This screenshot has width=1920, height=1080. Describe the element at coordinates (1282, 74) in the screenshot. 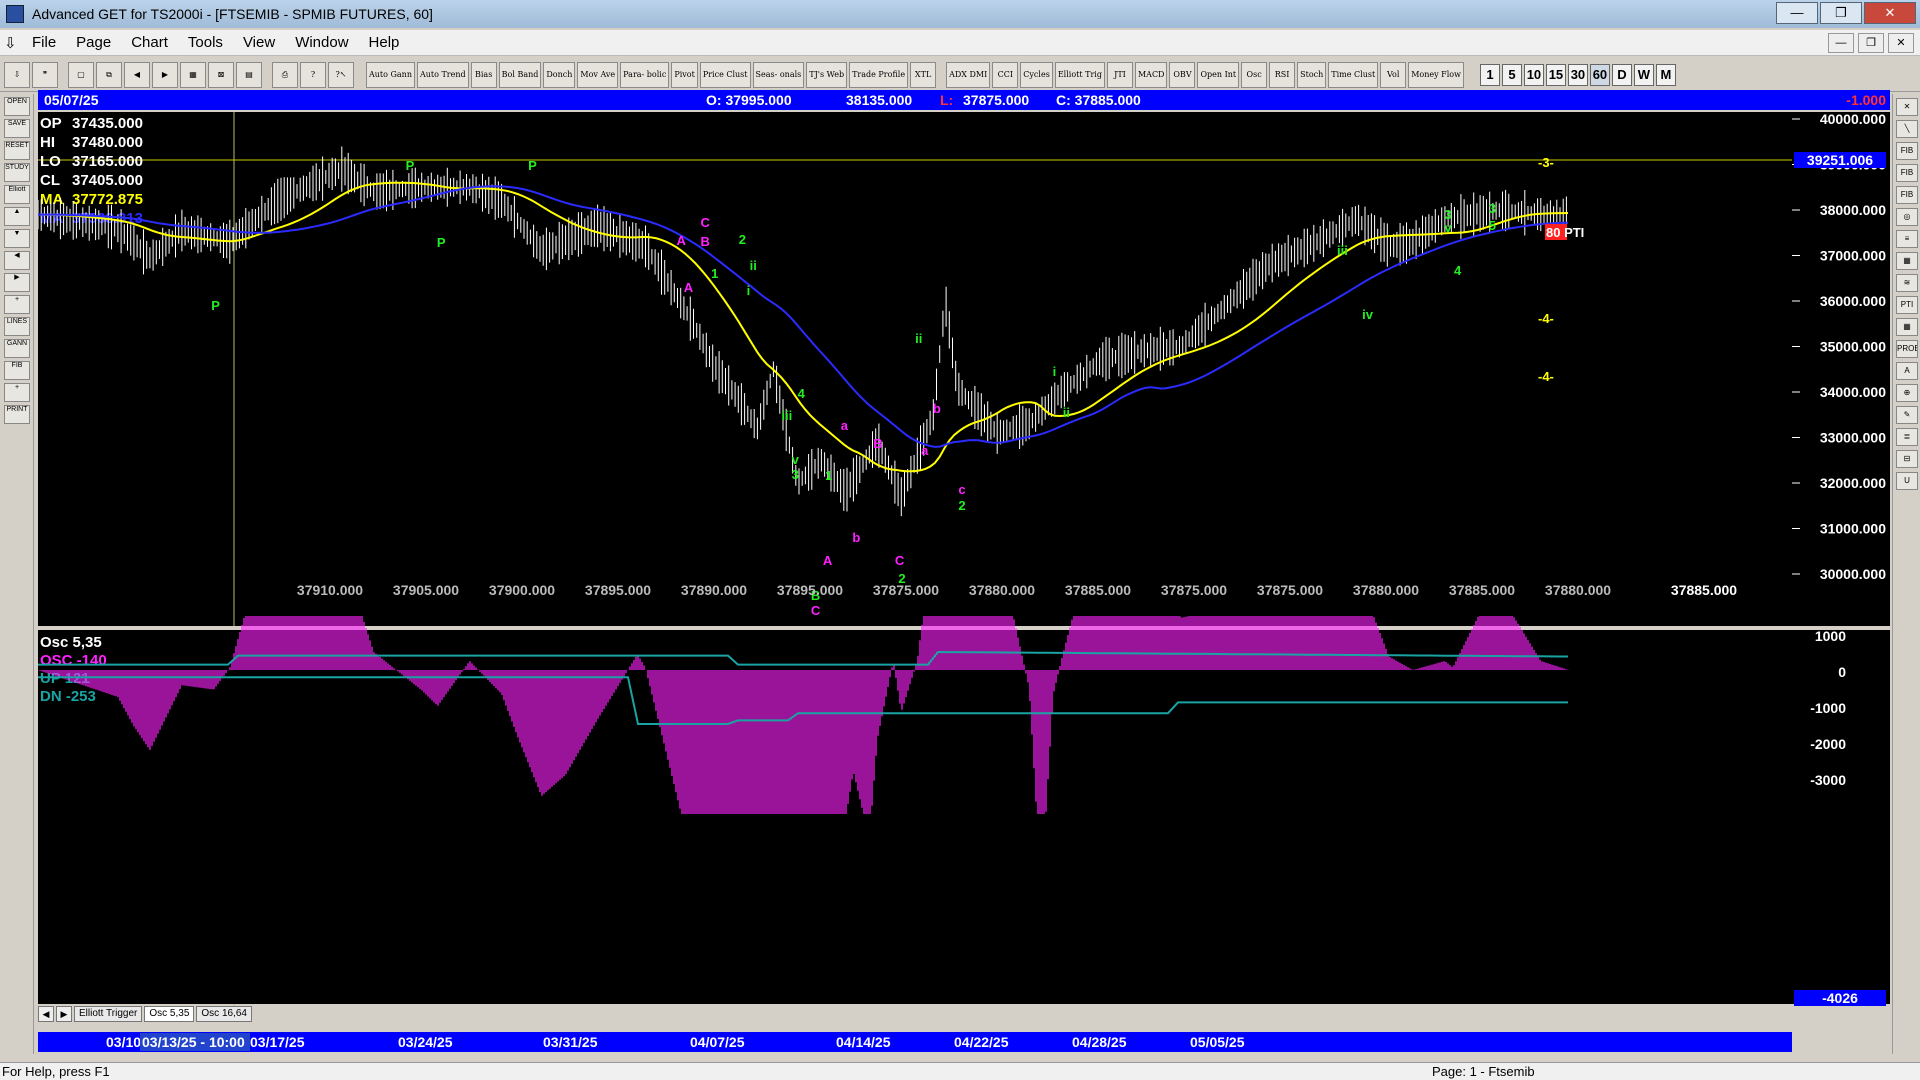

I see `study-button: RSI` at that location.